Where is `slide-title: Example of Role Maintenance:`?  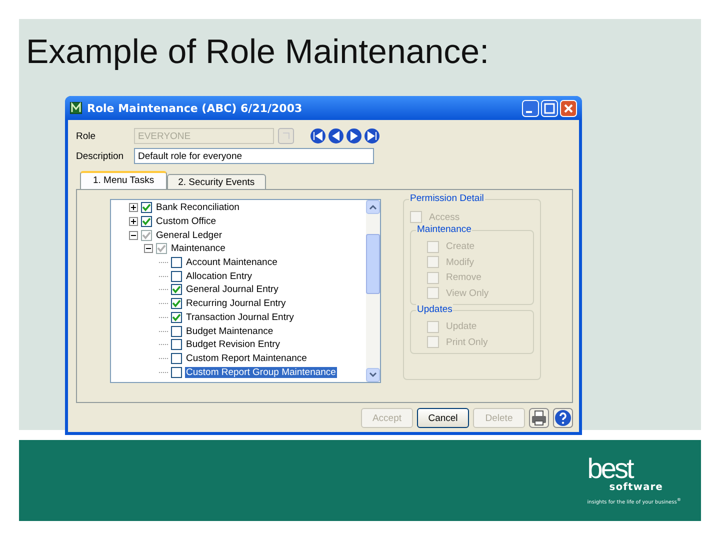 slide-title: Example of Role Maintenance: is located at coordinates (257, 52).